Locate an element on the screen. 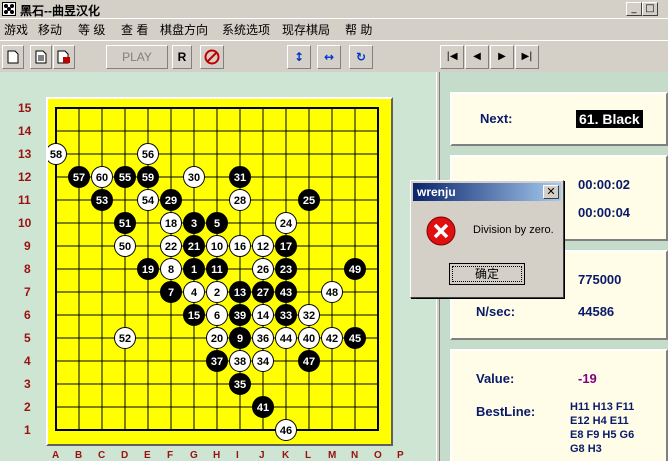 The height and width of the screenshot is (461, 668). stone-number: 20 is located at coordinates (217, 339).